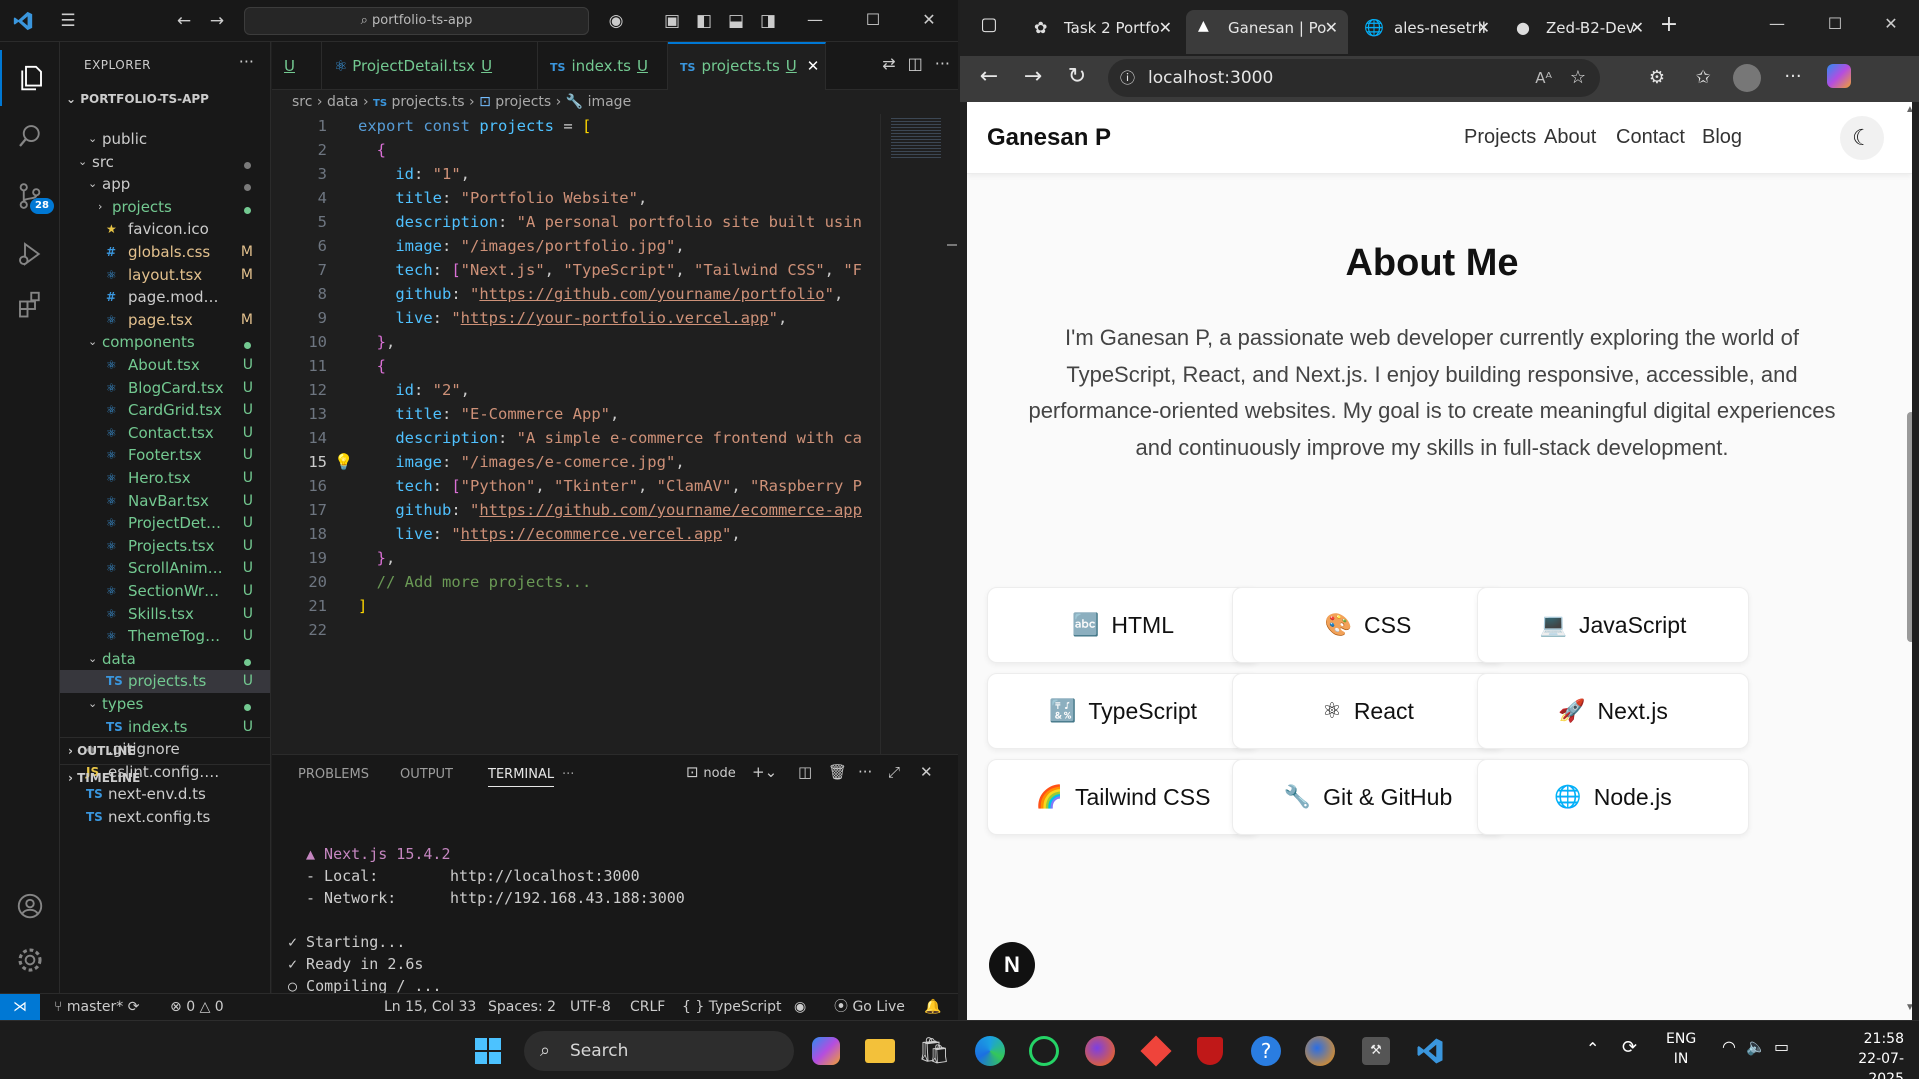 This screenshot has width=1919, height=1079. What do you see at coordinates (731, 1007) in the screenshot?
I see `language-mode: { } TypeScript` at bounding box center [731, 1007].